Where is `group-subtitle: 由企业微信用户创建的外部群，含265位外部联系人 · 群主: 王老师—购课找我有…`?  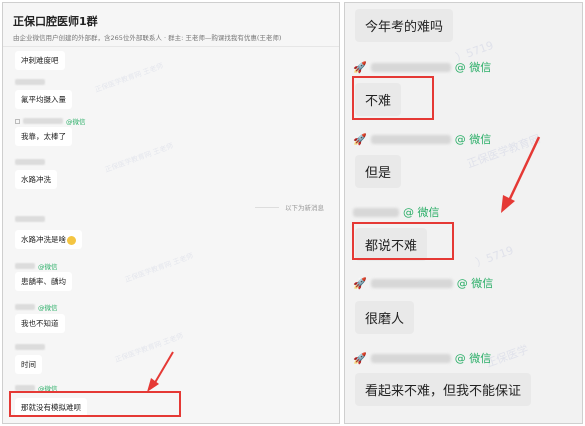 group-subtitle: 由企业微信用户创建的外部群，含265位外部联系人 · 群主: 王老师—购课找我有… is located at coordinates (147, 38).